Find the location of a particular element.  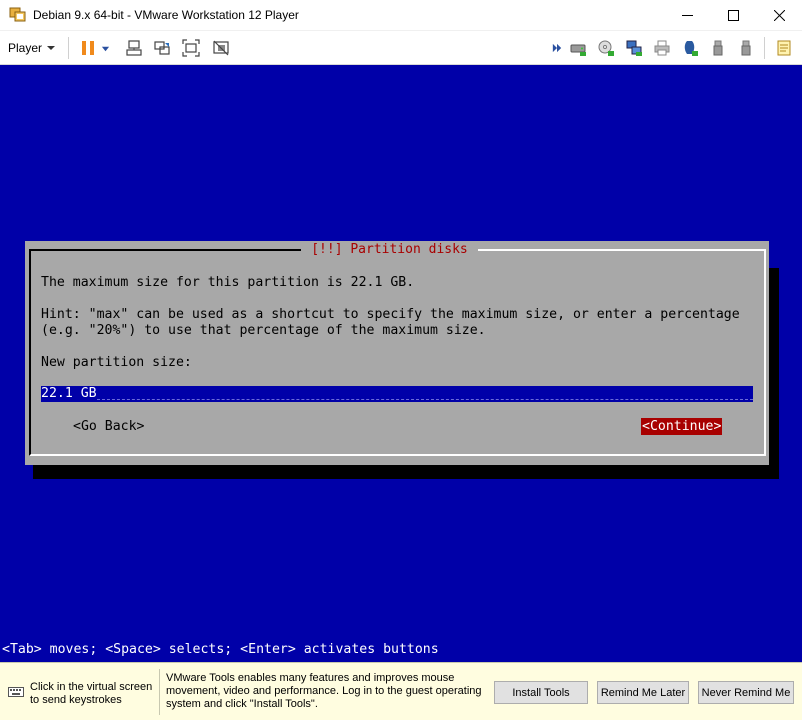

minimize-button is located at coordinates (687, 15).